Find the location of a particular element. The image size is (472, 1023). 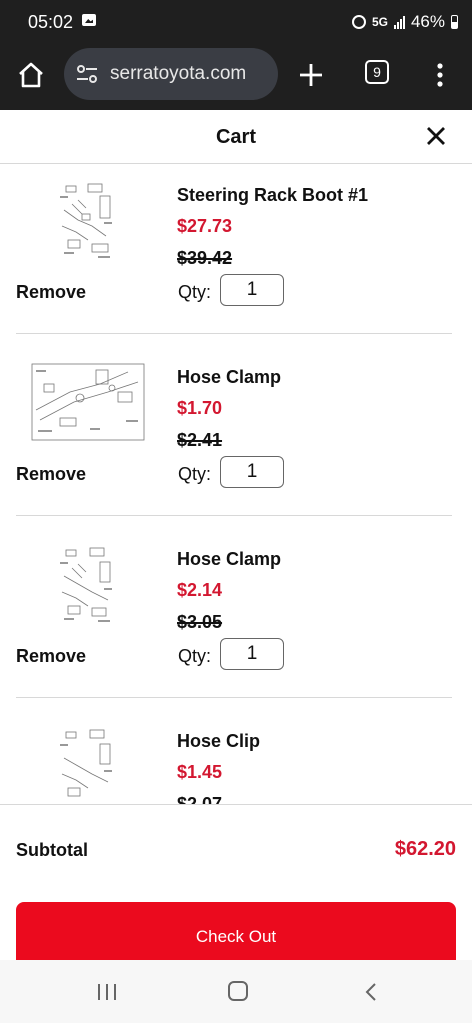

subtotal-value: $62.20 is located at coordinates (425, 849).